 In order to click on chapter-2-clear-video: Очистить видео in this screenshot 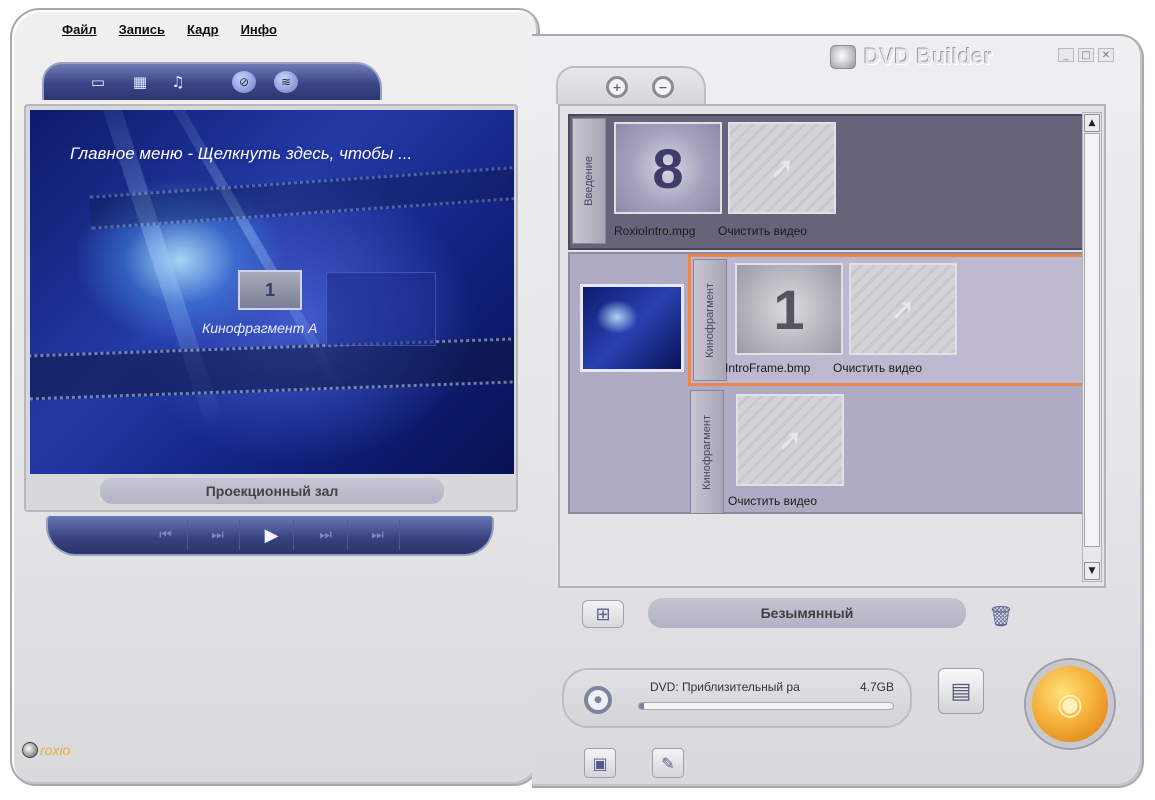, I will do `click(772, 501)`.